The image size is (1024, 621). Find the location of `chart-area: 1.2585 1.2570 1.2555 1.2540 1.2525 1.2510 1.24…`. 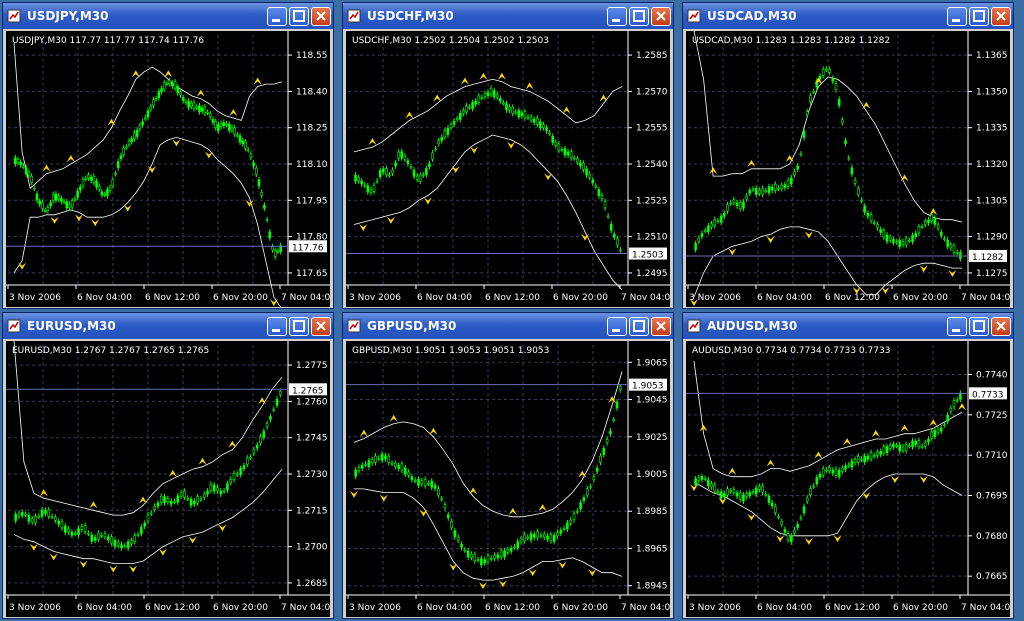

chart-area: 1.2585 1.2570 1.2555 1.2540 1.2525 1.2510 1.24… is located at coordinates (508, 169).